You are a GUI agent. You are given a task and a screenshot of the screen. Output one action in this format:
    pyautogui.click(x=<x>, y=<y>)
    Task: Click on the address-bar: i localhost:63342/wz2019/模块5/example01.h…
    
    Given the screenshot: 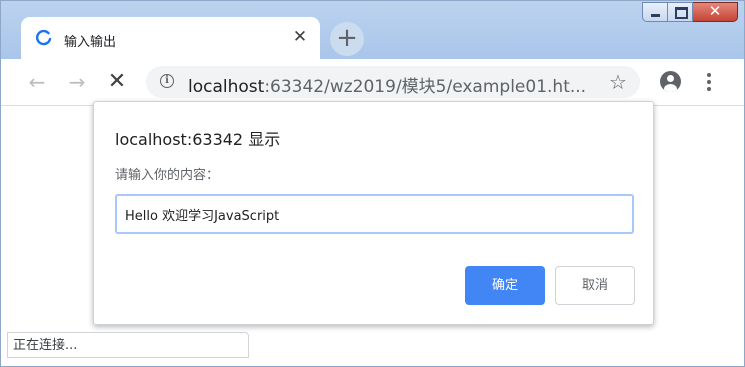 What is the action you would take?
    pyautogui.click(x=393, y=82)
    